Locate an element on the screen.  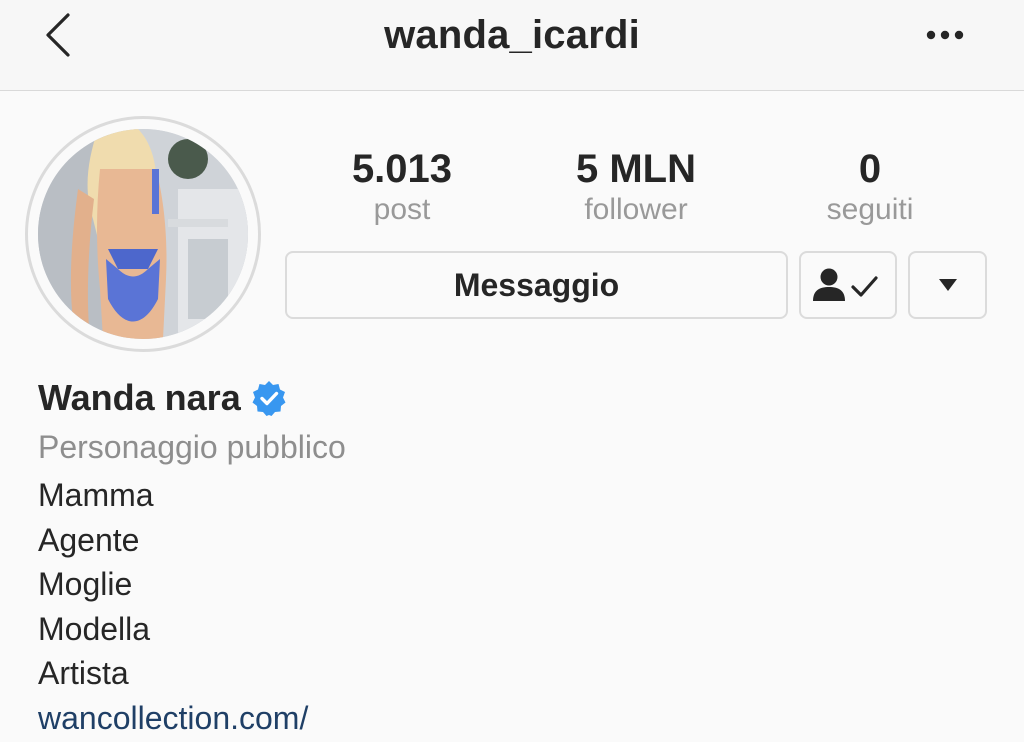
stat-followers-count: 5 MLN is located at coordinates (636, 169).